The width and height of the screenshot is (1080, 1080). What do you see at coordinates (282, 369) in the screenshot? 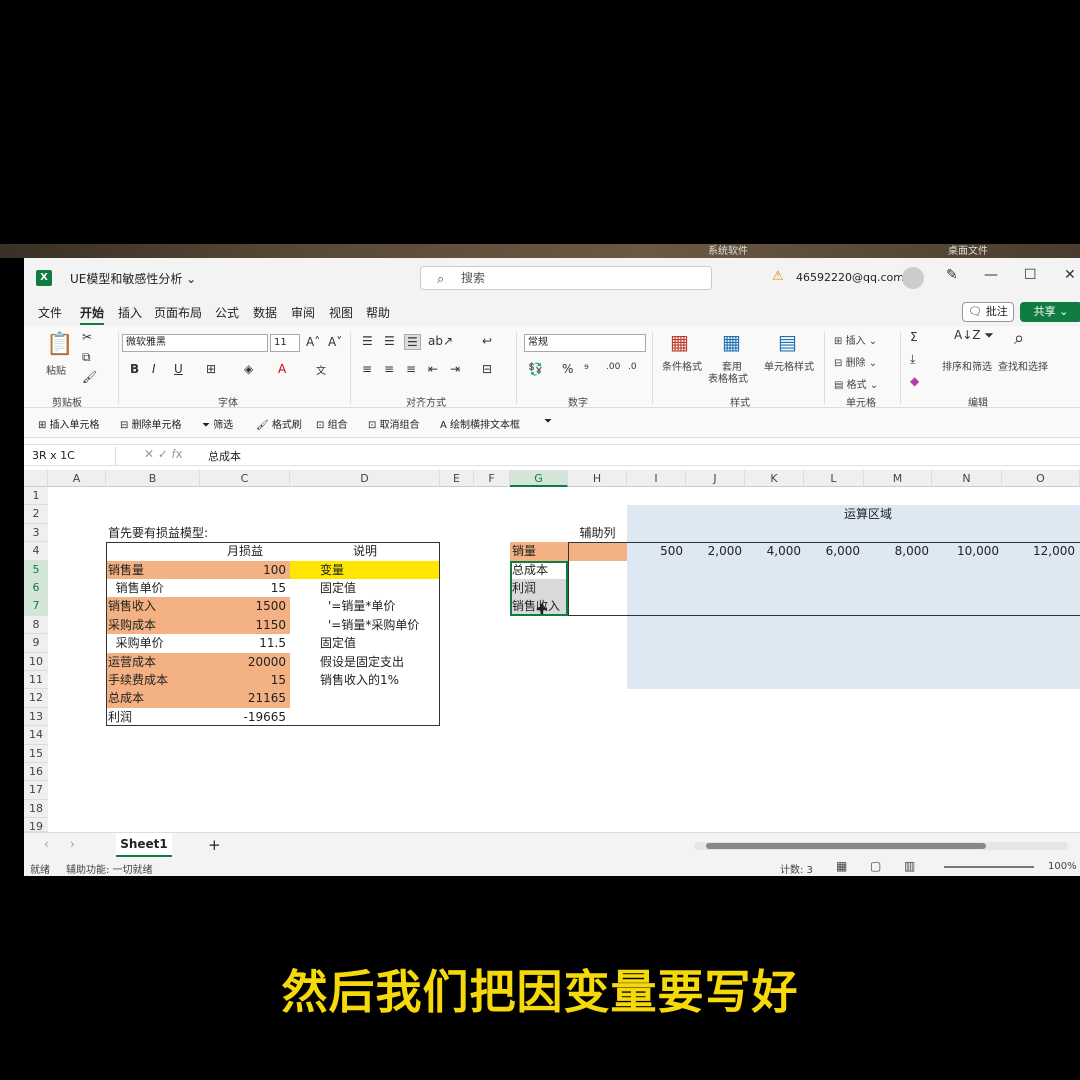
I see `font-color-icon: A` at bounding box center [282, 369].